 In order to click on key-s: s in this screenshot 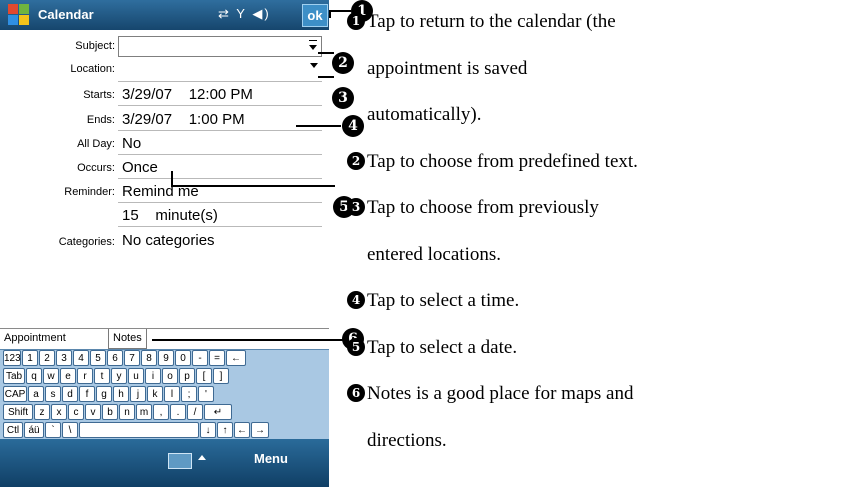, I will do `click(53, 394)`.